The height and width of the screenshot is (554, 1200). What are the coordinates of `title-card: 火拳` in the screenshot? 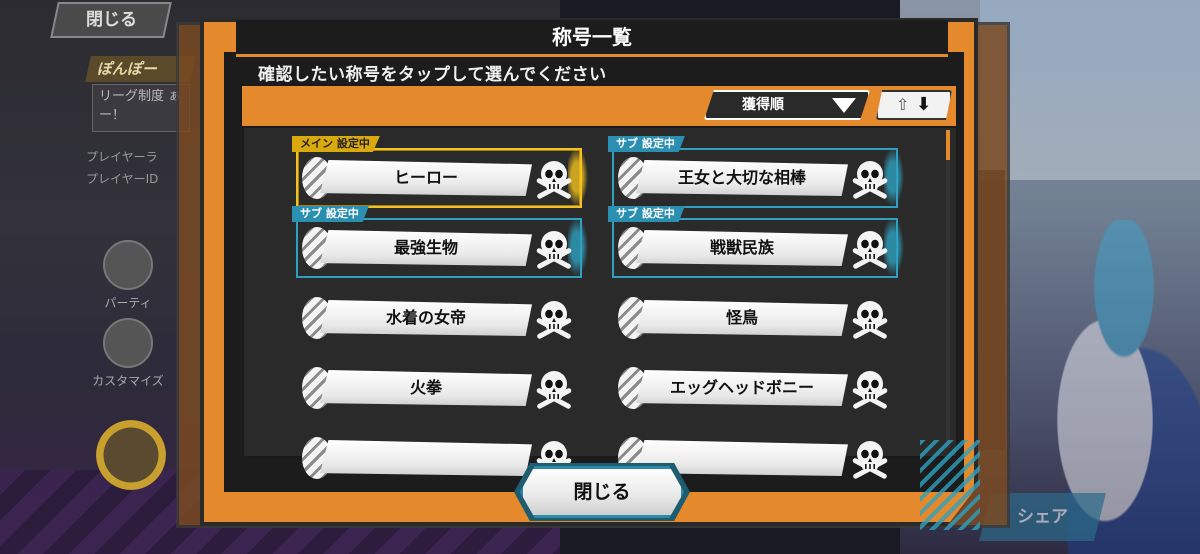 It's located at (439, 388).